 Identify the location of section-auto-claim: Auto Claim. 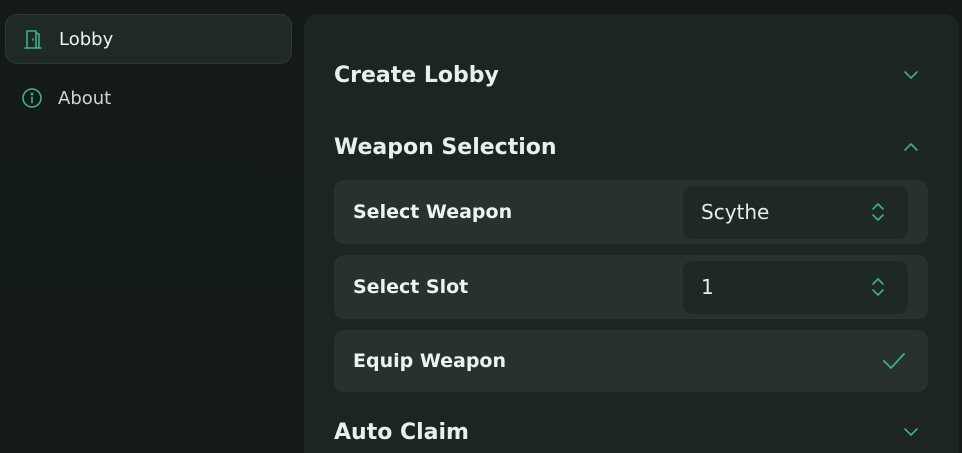
(630, 432).